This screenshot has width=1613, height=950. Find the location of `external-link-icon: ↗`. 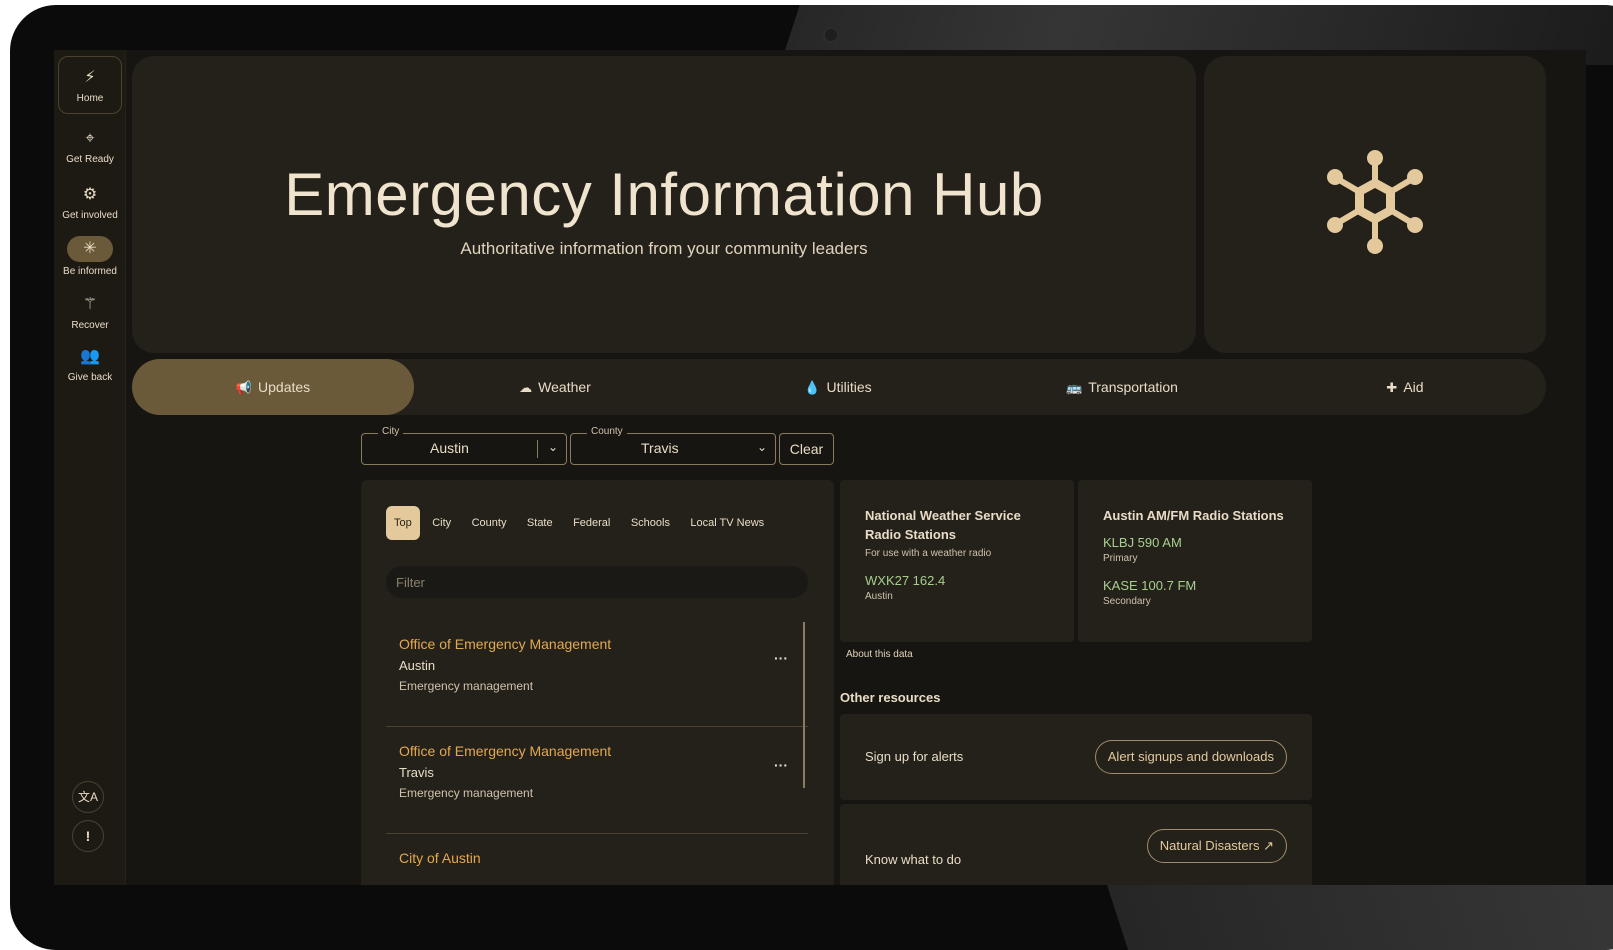

external-link-icon: ↗ is located at coordinates (1266, 845).